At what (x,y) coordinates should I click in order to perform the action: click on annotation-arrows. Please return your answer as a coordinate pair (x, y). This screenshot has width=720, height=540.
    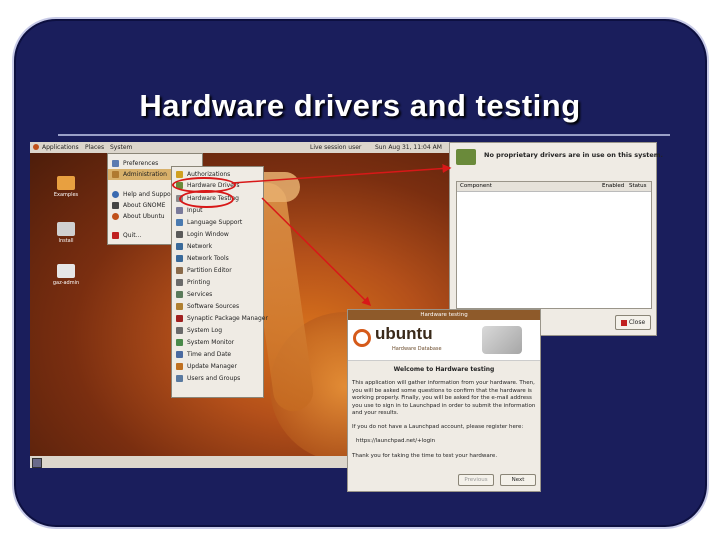
    Looking at the image, I should click on (341, 235).